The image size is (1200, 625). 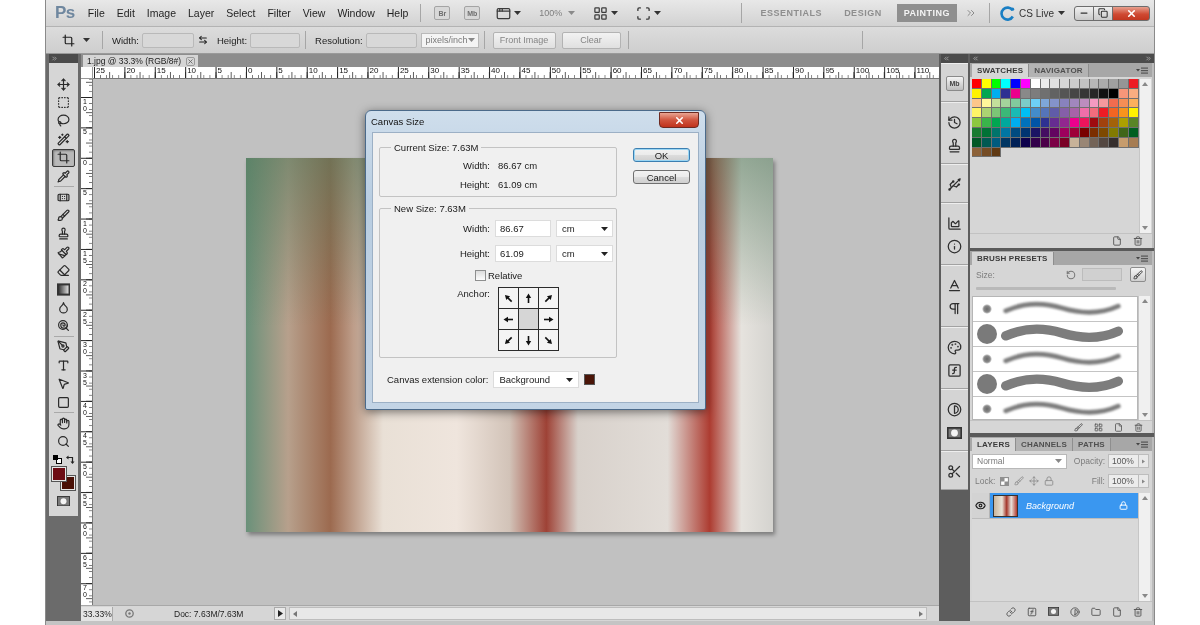 I want to click on left-arrow-icon, so click(x=295, y=613).